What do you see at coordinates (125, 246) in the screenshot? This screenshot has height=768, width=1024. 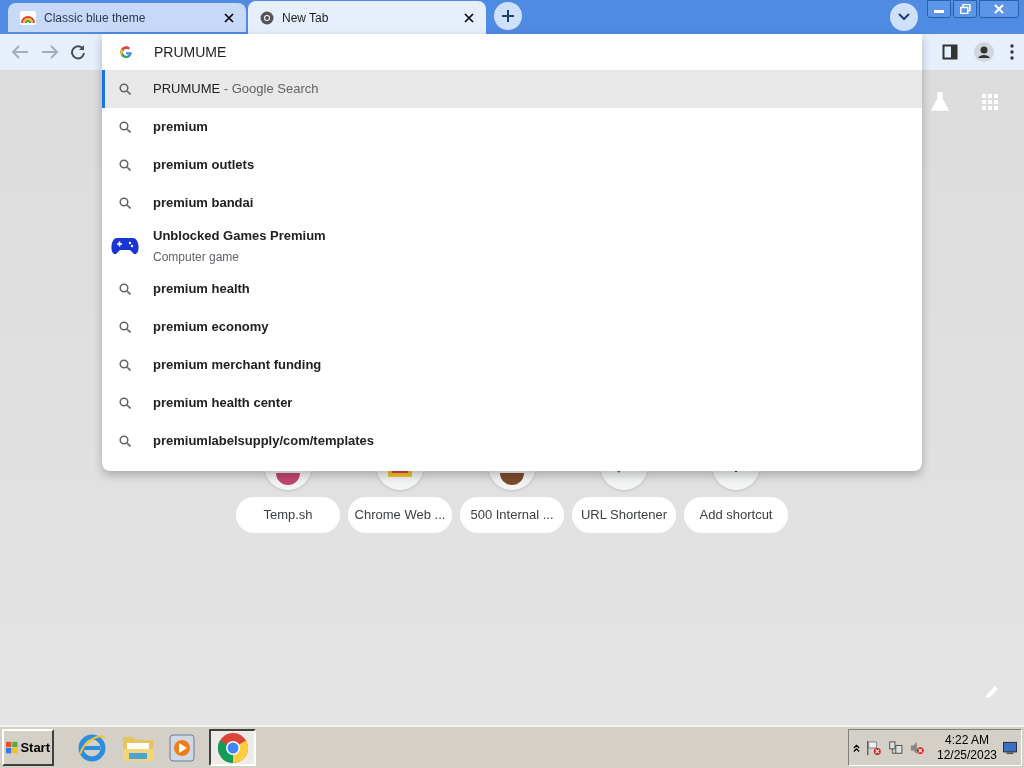 I see `gamepad-icon` at bounding box center [125, 246].